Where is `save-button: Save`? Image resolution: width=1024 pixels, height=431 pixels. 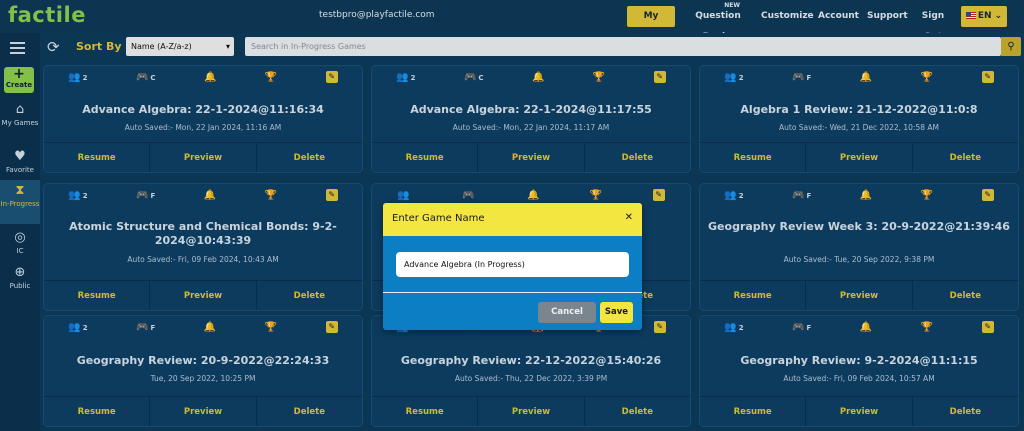 save-button: Save is located at coordinates (616, 312).